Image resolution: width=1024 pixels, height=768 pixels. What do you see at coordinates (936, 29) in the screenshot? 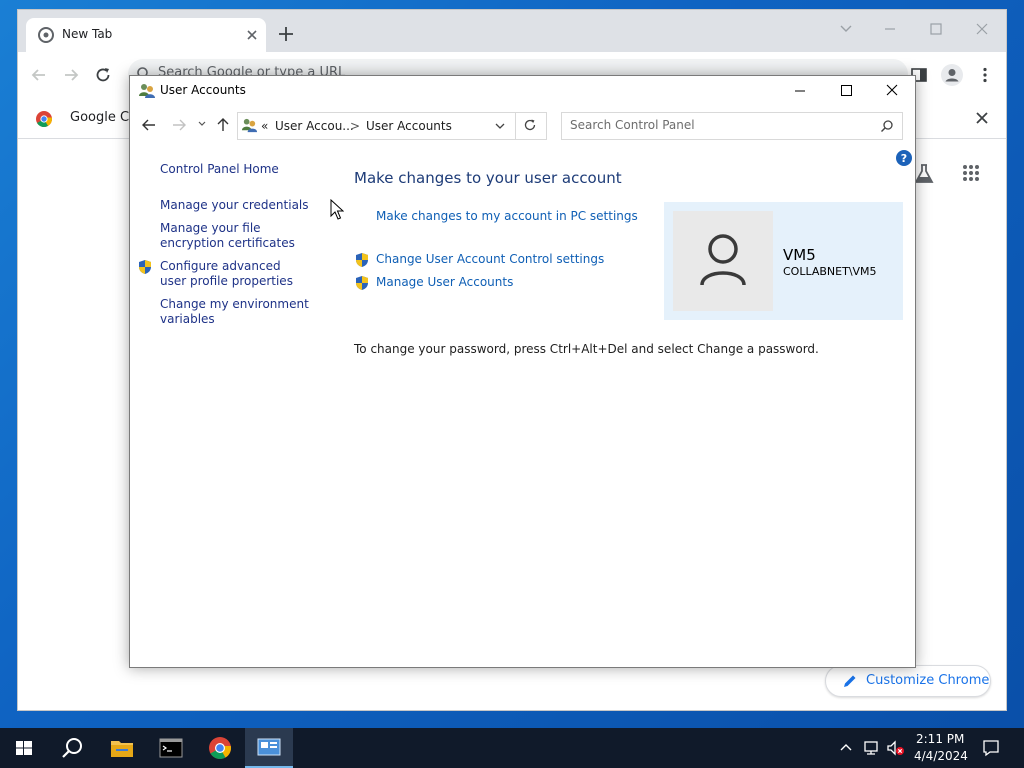
I see `chrome-maximize-icon` at bounding box center [936, 29].